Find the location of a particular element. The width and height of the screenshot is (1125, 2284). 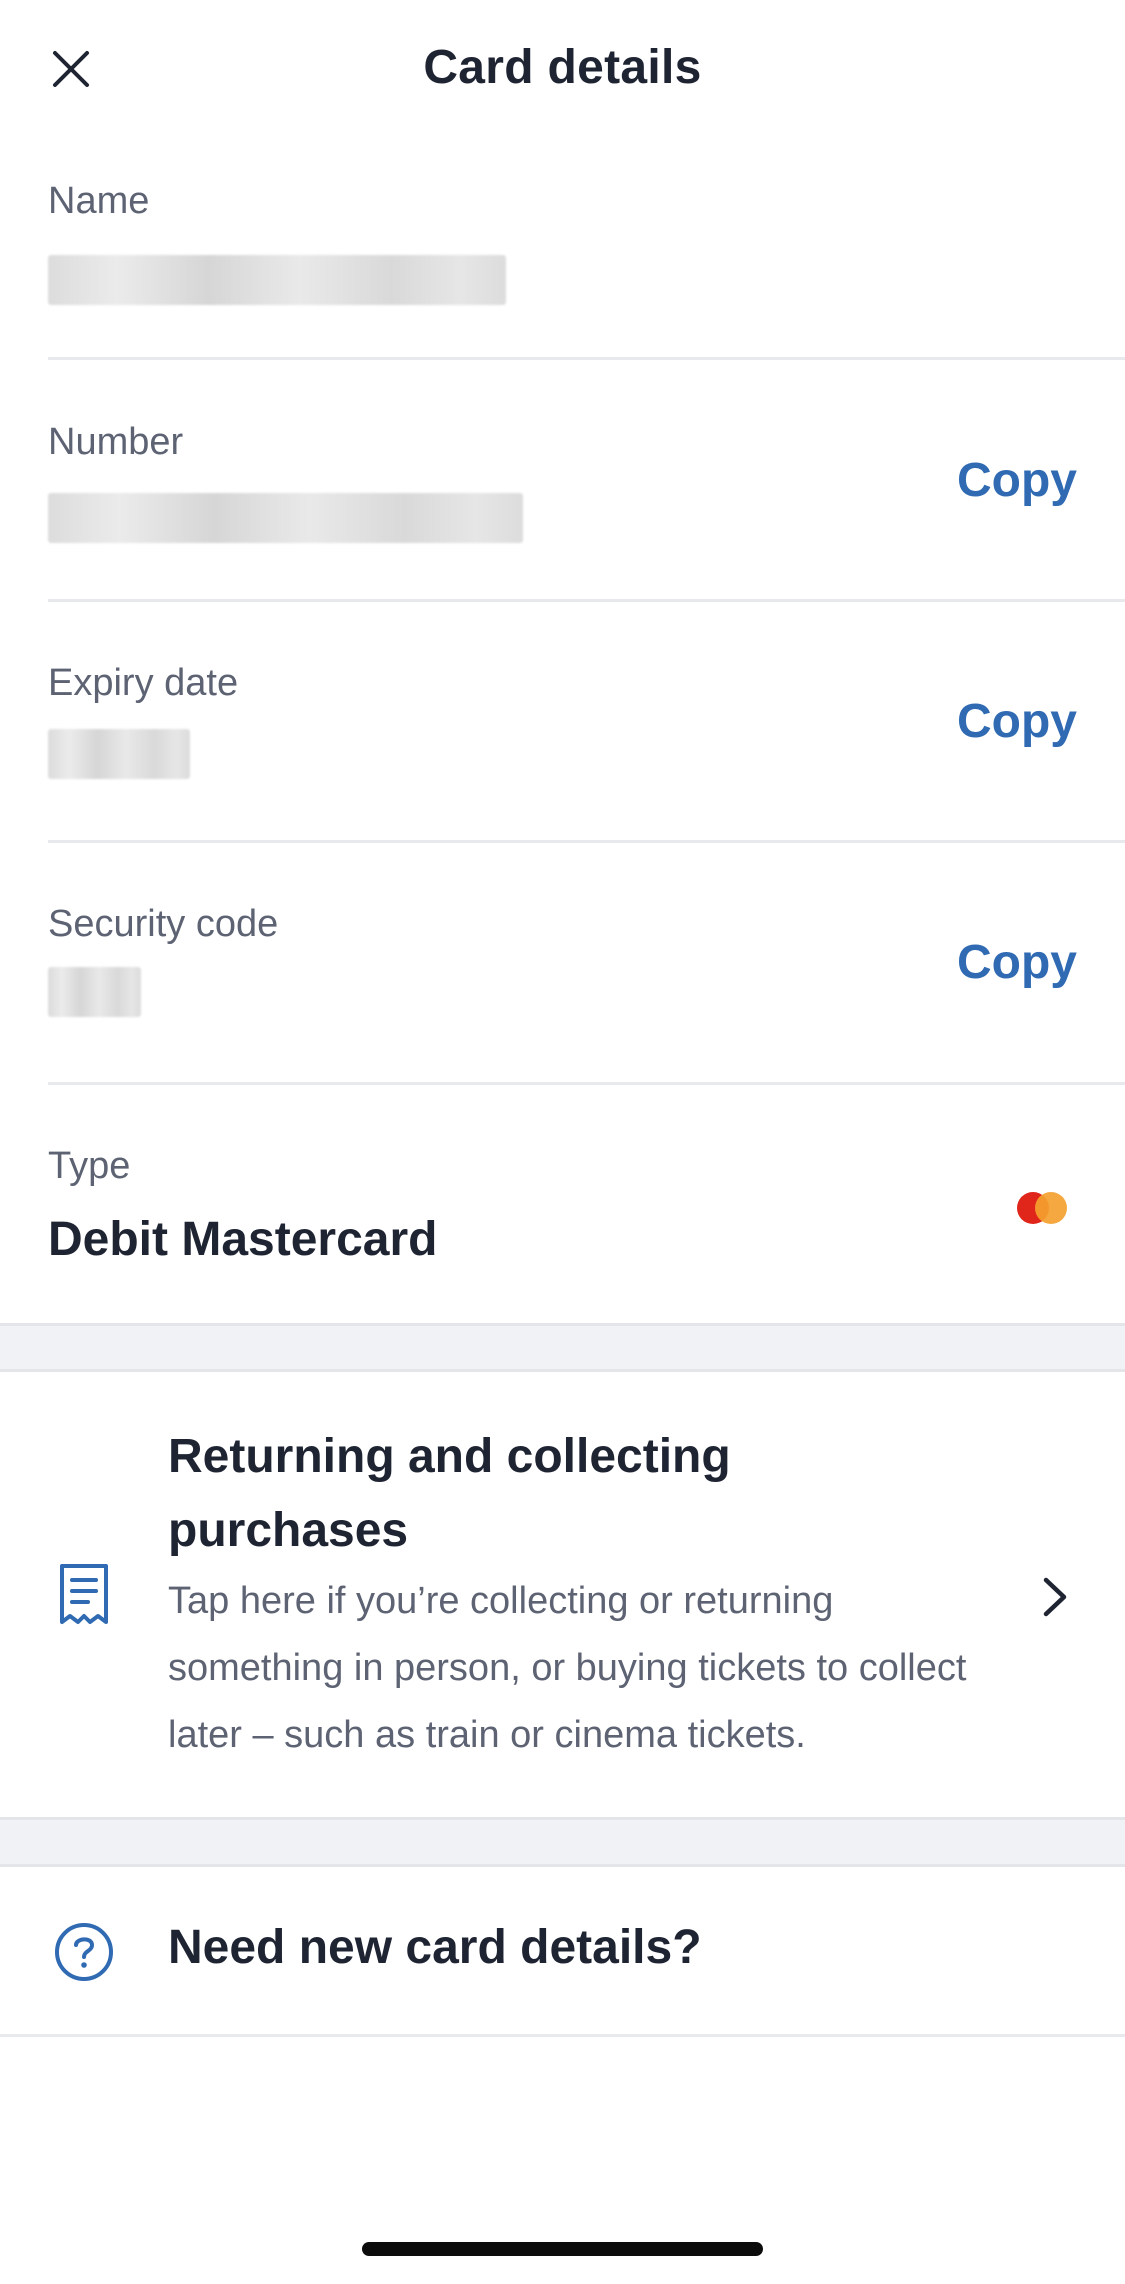

copy-expiry-button: Copy is located at coordinates (1017, 721).